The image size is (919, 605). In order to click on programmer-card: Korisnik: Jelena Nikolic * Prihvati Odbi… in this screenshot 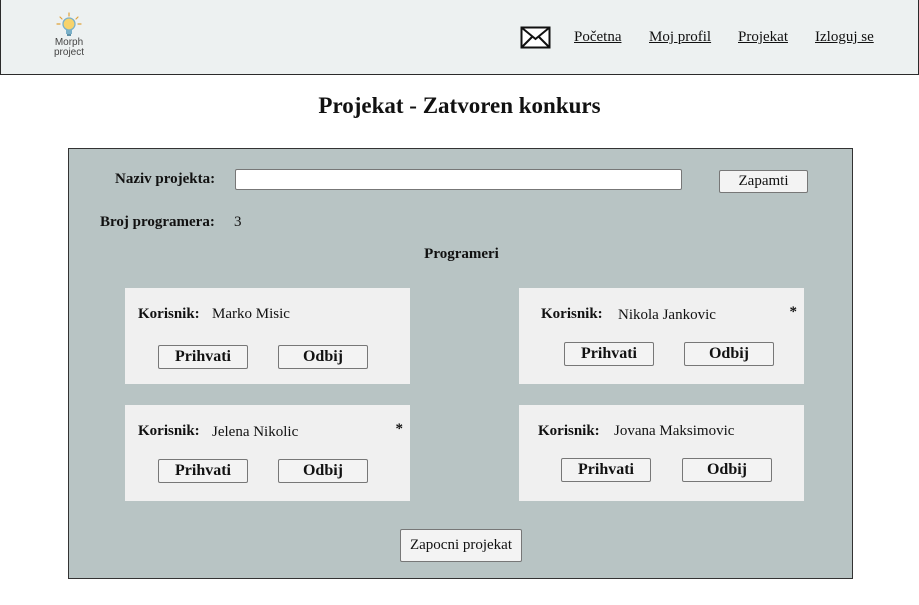, I will do `click(267, 453)`.